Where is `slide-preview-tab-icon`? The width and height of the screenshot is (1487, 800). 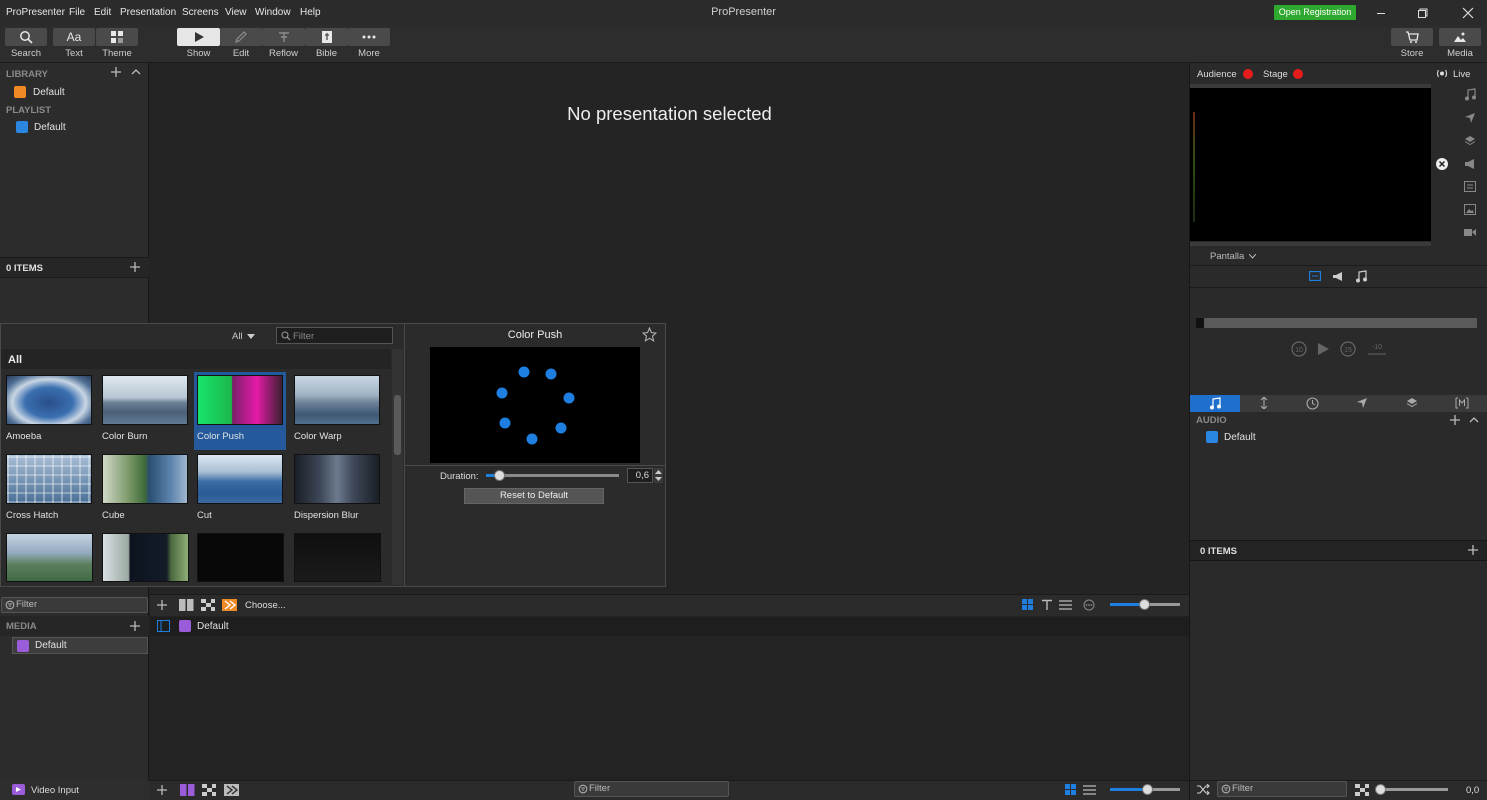 slide-preview-tab-icon is located at coordinates (1315, 276).